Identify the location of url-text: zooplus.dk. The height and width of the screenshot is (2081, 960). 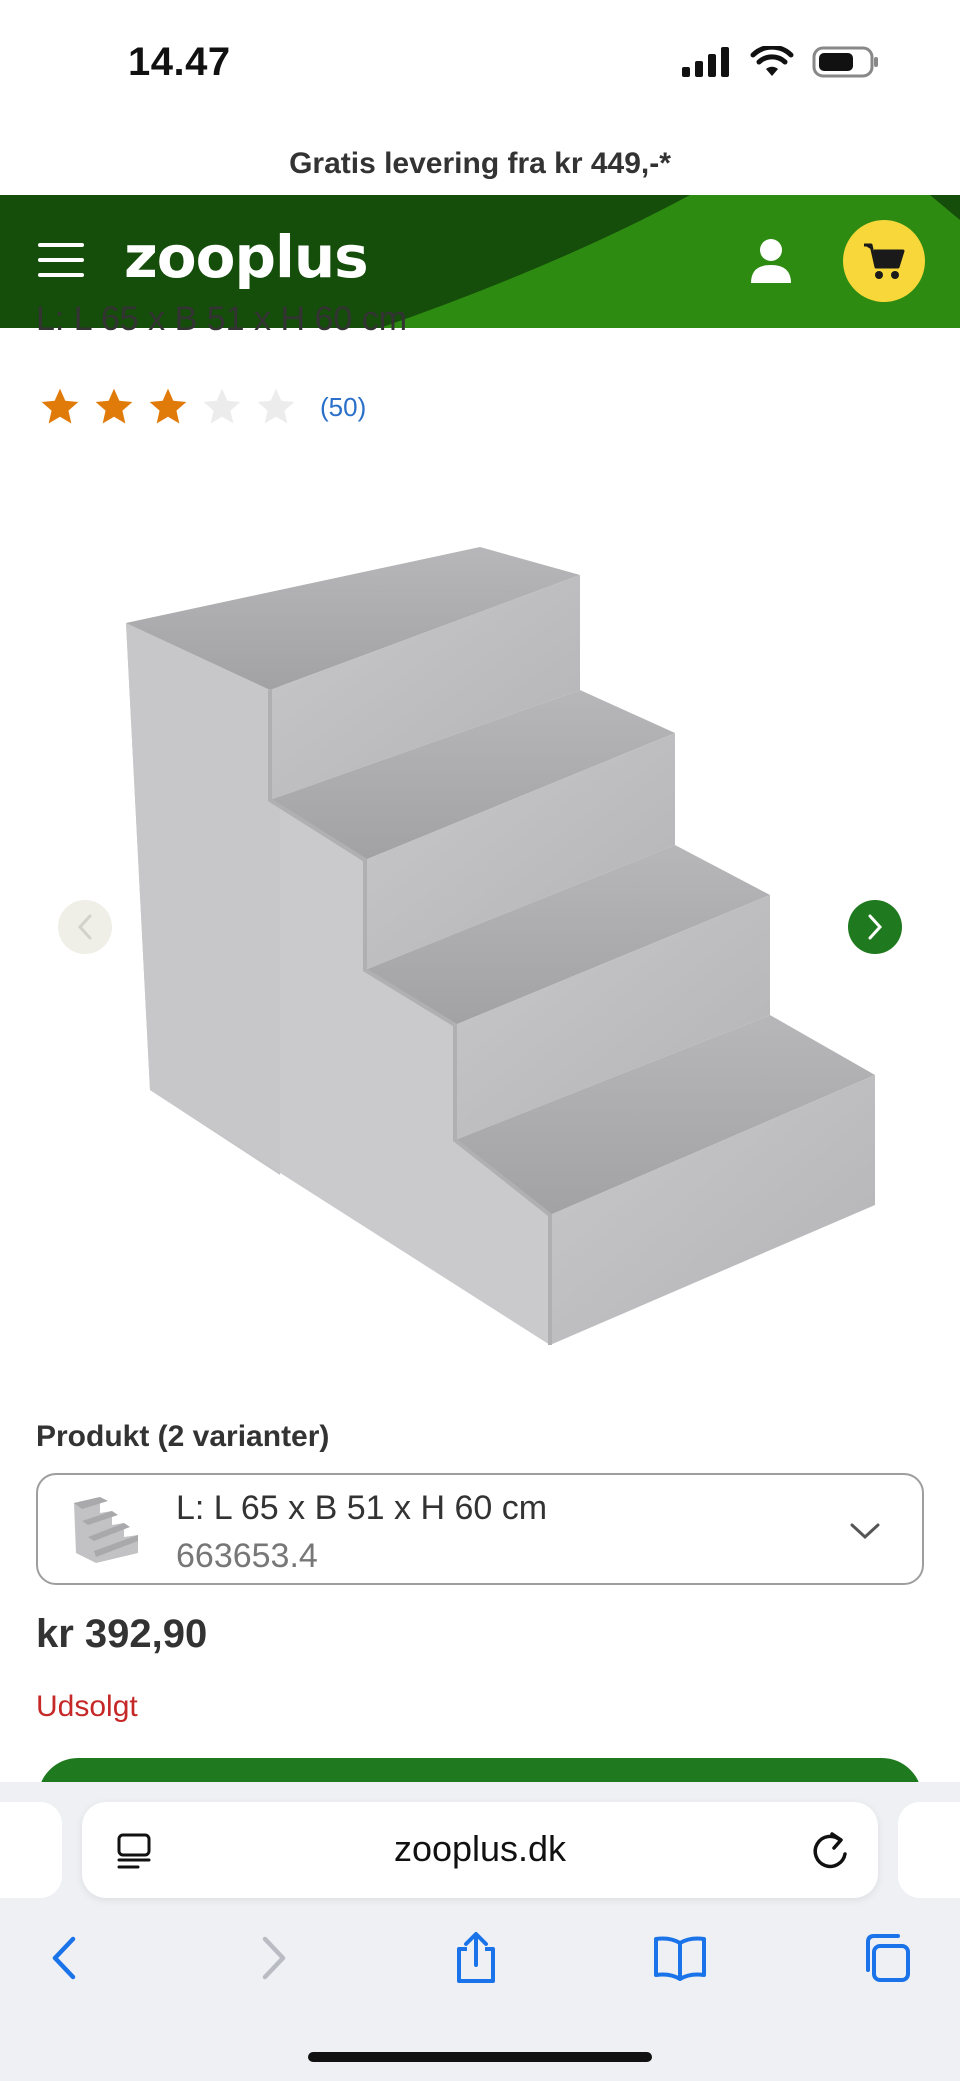
(480, 1849).